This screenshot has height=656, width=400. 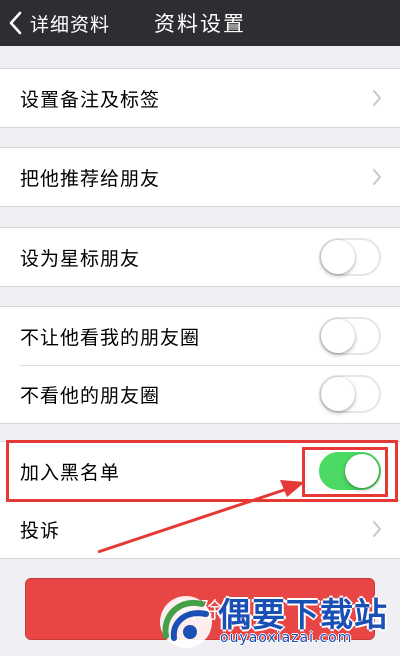 I want to click on row-recommend-to-friend: 把他推荐给朋友, so click(x=200, y=177).